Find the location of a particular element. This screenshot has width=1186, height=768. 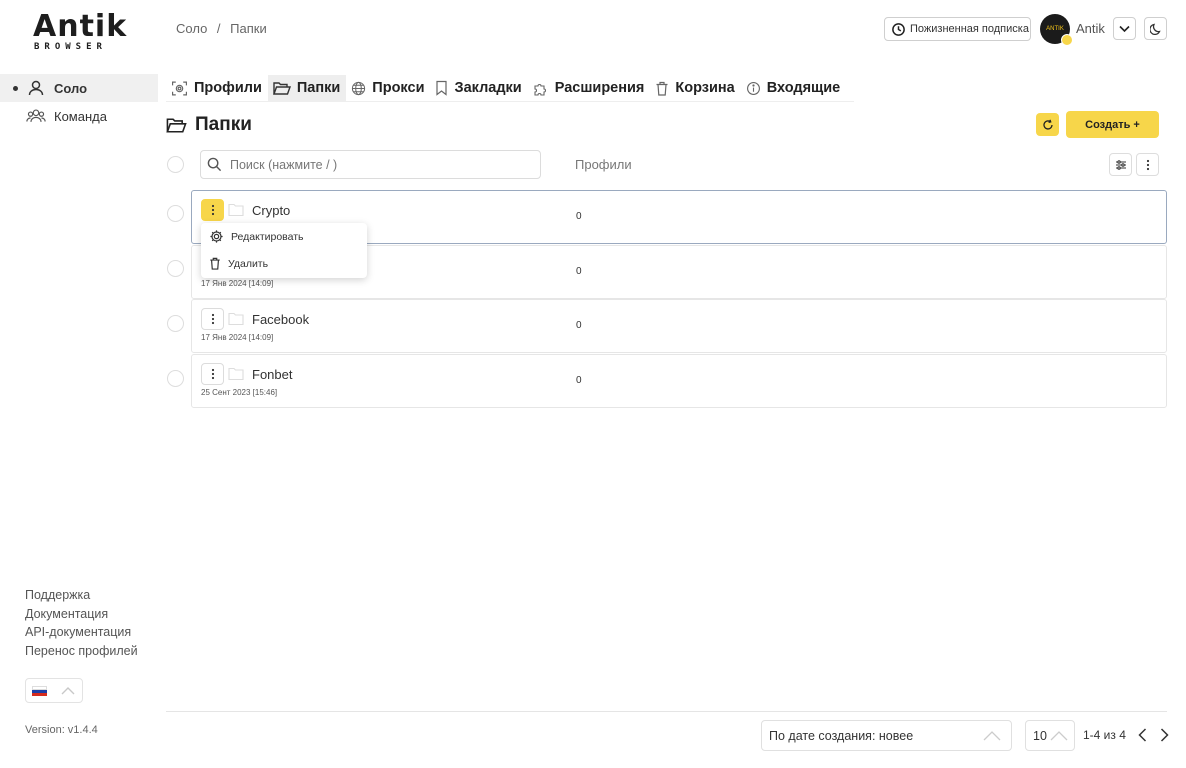

table-row: Facebook 17 Янв 2024 [14:09] 0 is located at coordinates (679, 326).